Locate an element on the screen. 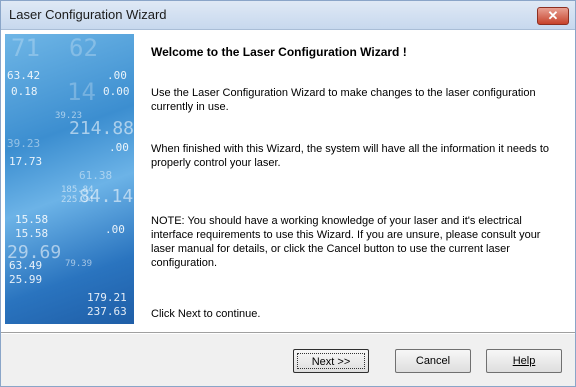  next-button-label: Next >> is located at coordinates (331, 361).